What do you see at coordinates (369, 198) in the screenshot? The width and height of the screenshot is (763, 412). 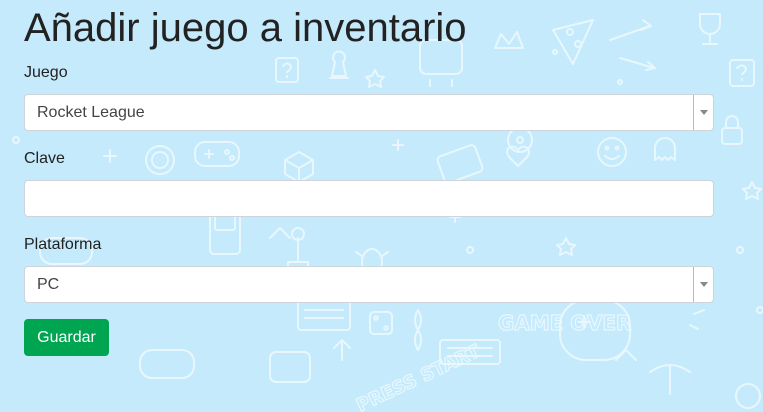 I see `clave-input` at bounding box center [369, 198].